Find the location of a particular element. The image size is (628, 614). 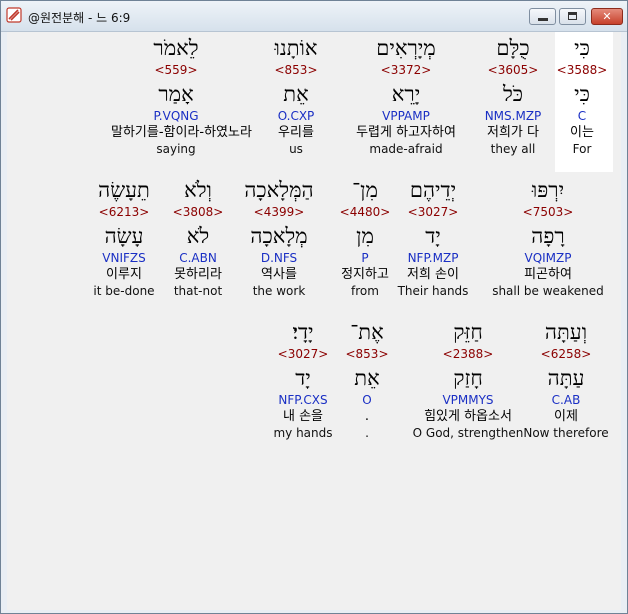

maximize-icon is located at coordinates (572, 16).